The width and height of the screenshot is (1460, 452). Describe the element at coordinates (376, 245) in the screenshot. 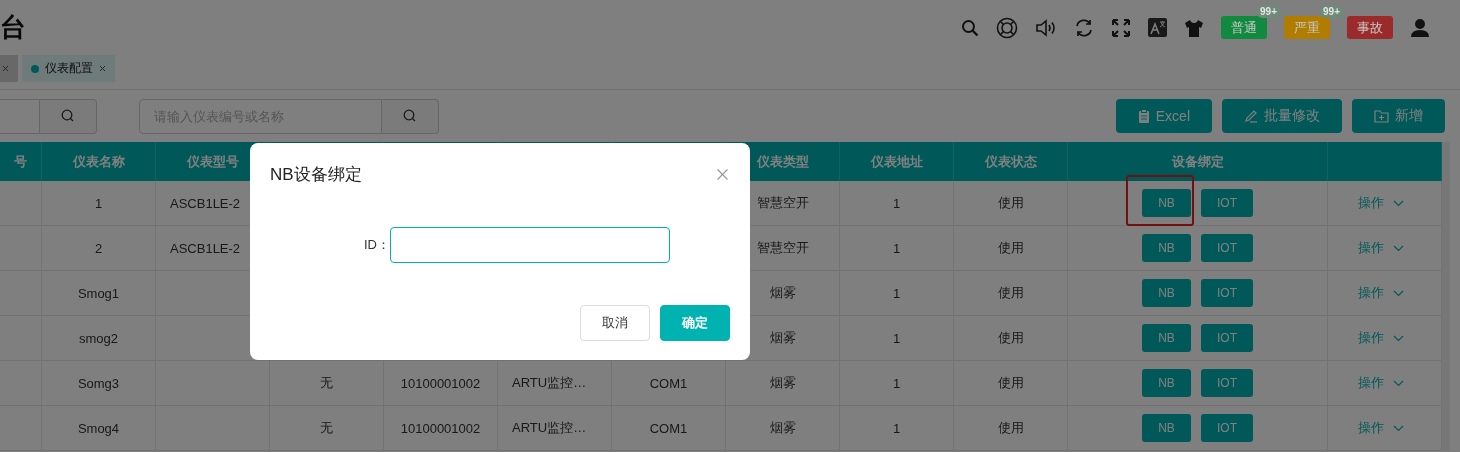

I see `field-label: ID：` at that location.